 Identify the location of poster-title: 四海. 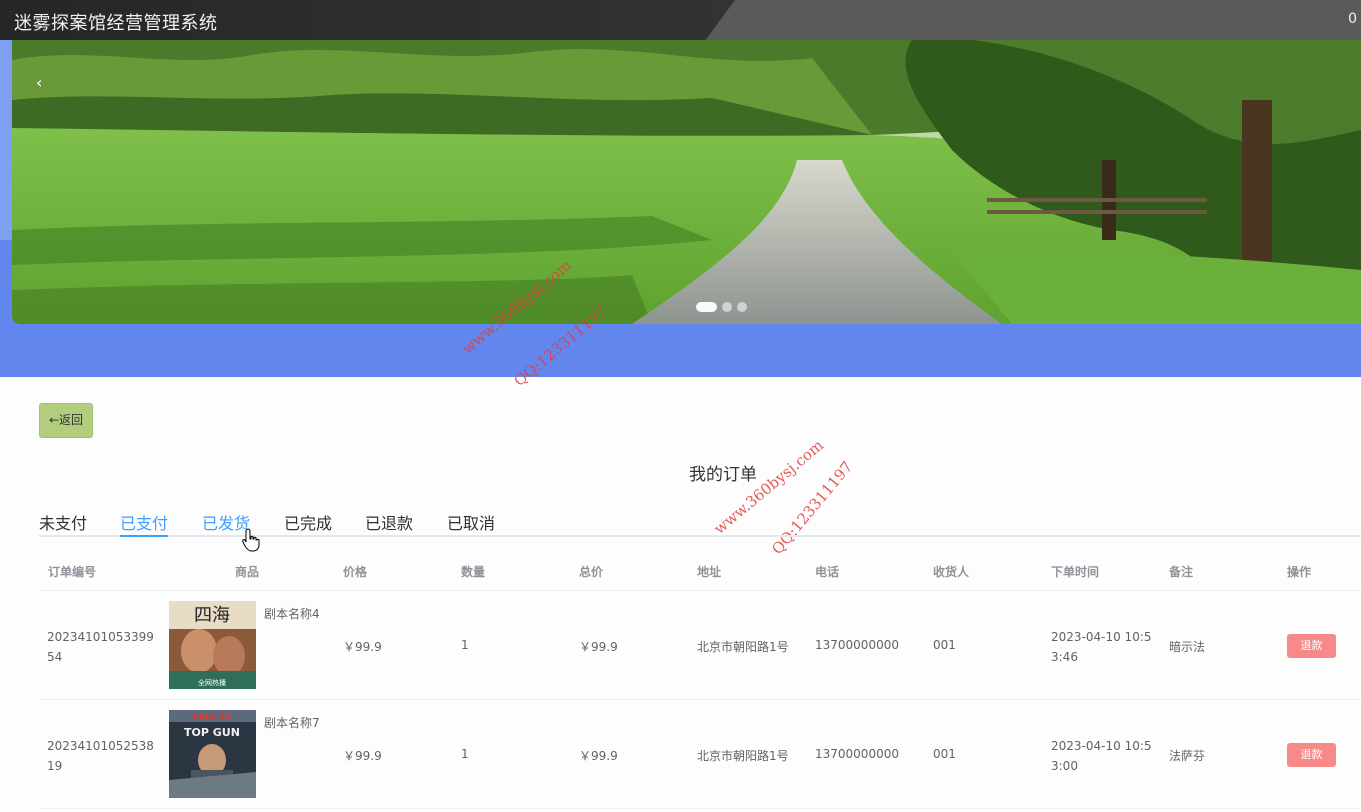
(212, 615).